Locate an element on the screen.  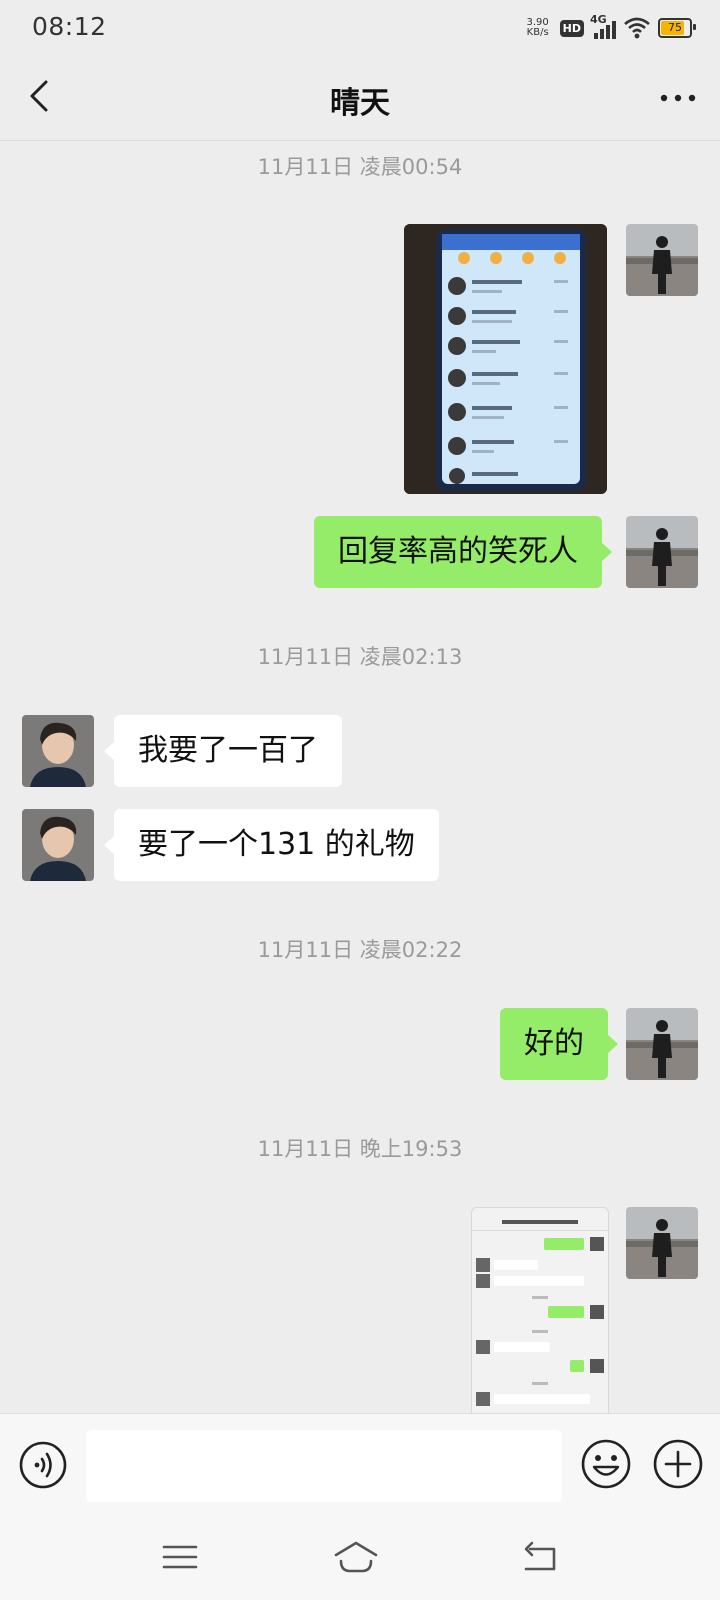
battery-icon: 75 is located at coordinates (677, 28).